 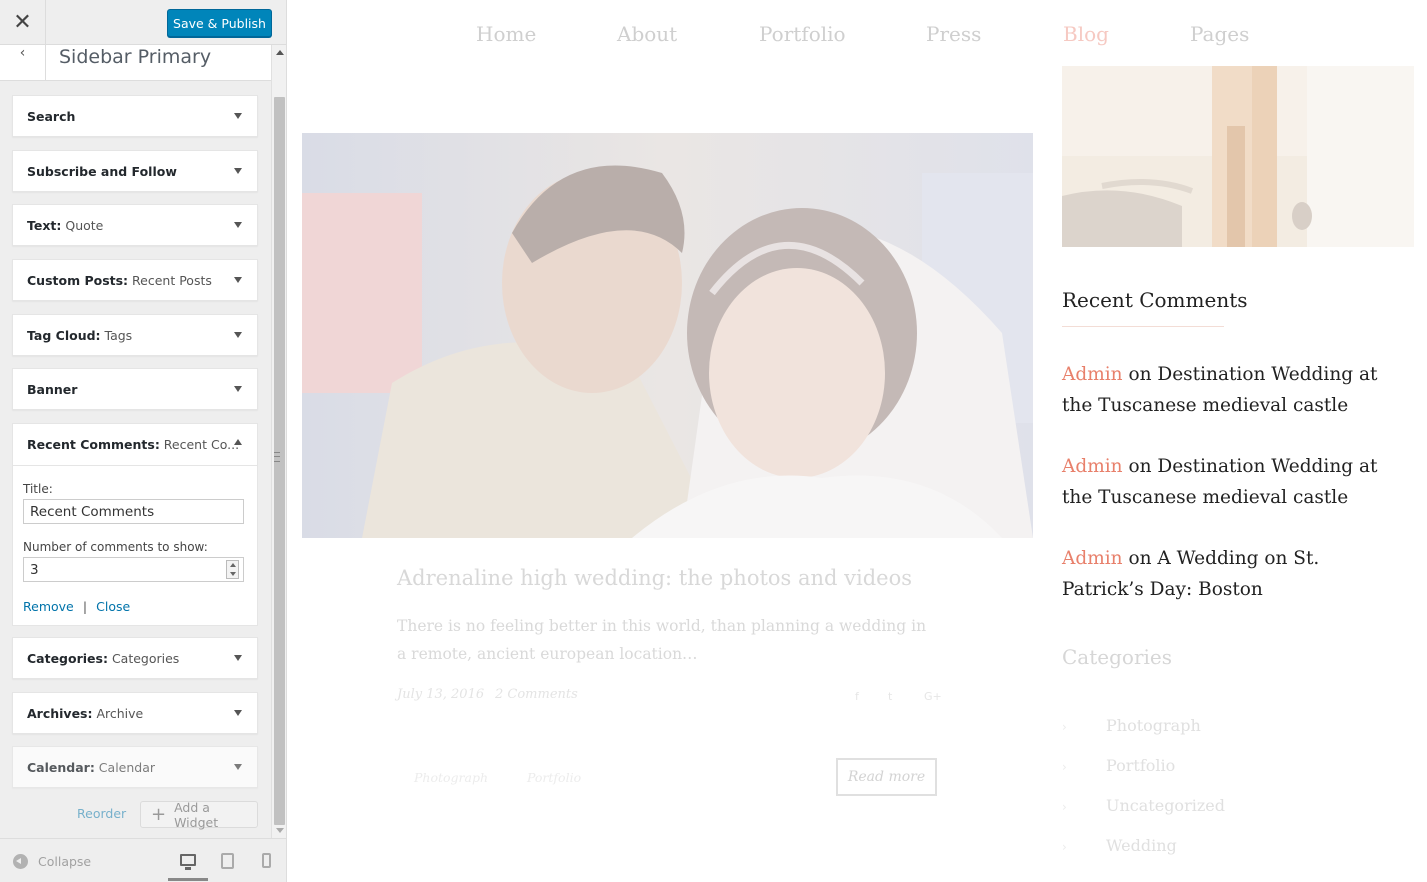 I want to click on section-title-bar: ‹ Sidebar Primary, so click(x=135, y=63).